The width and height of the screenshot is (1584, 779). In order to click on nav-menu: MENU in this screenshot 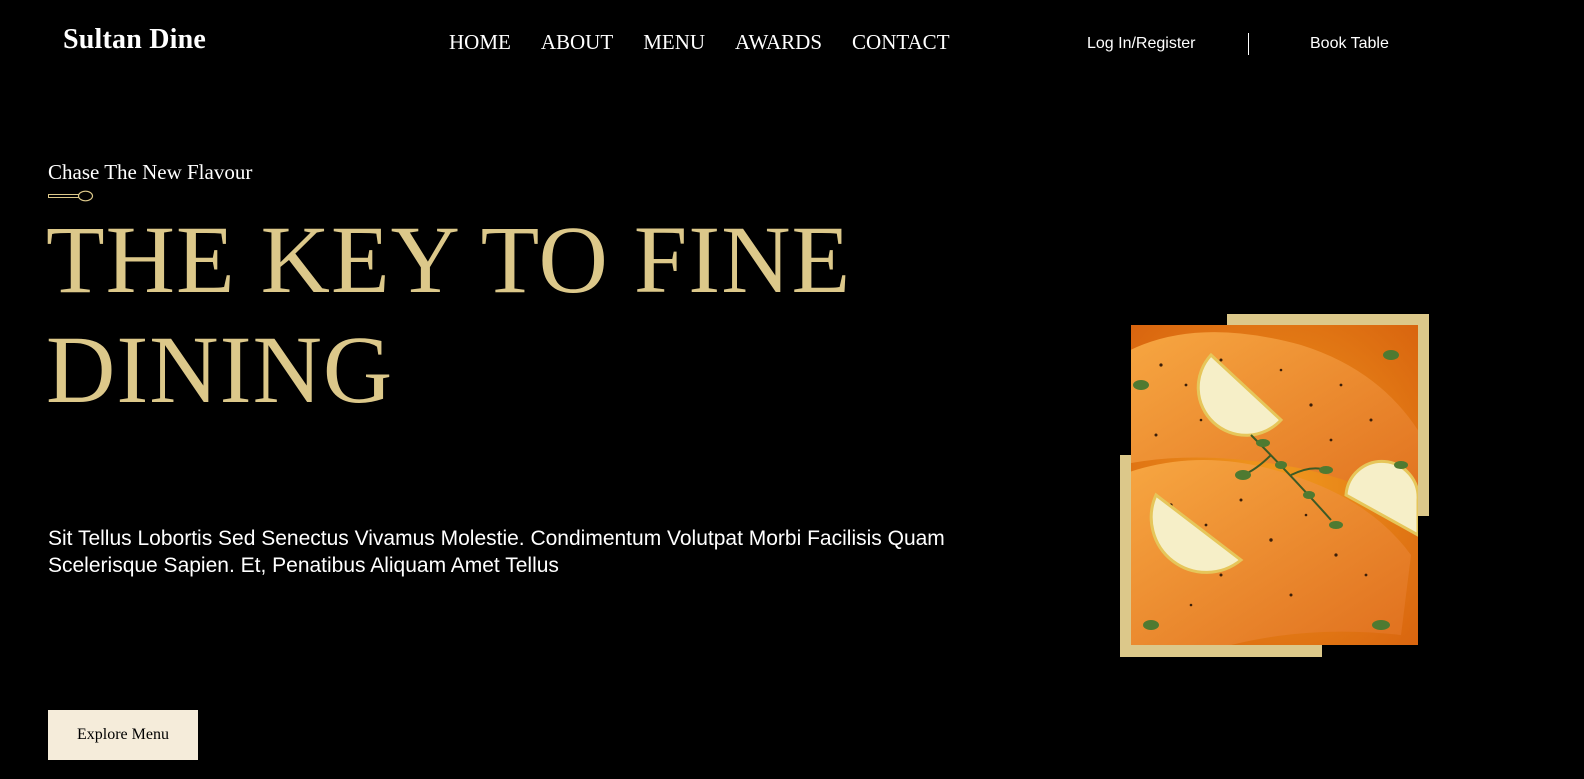, I will do `click(674, 42)`.